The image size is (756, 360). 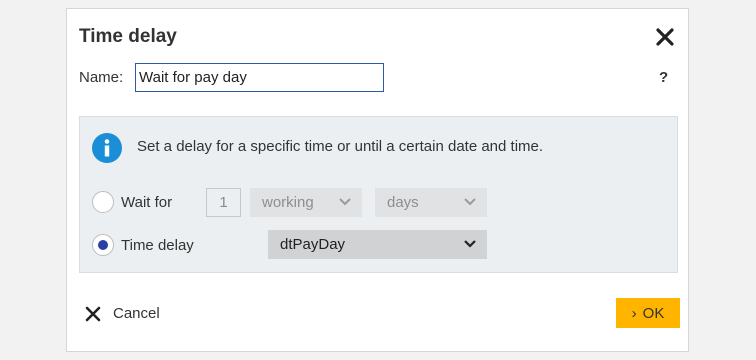 I want to click on date-variable-select: dtPayDay, so click(x=377, y=244).